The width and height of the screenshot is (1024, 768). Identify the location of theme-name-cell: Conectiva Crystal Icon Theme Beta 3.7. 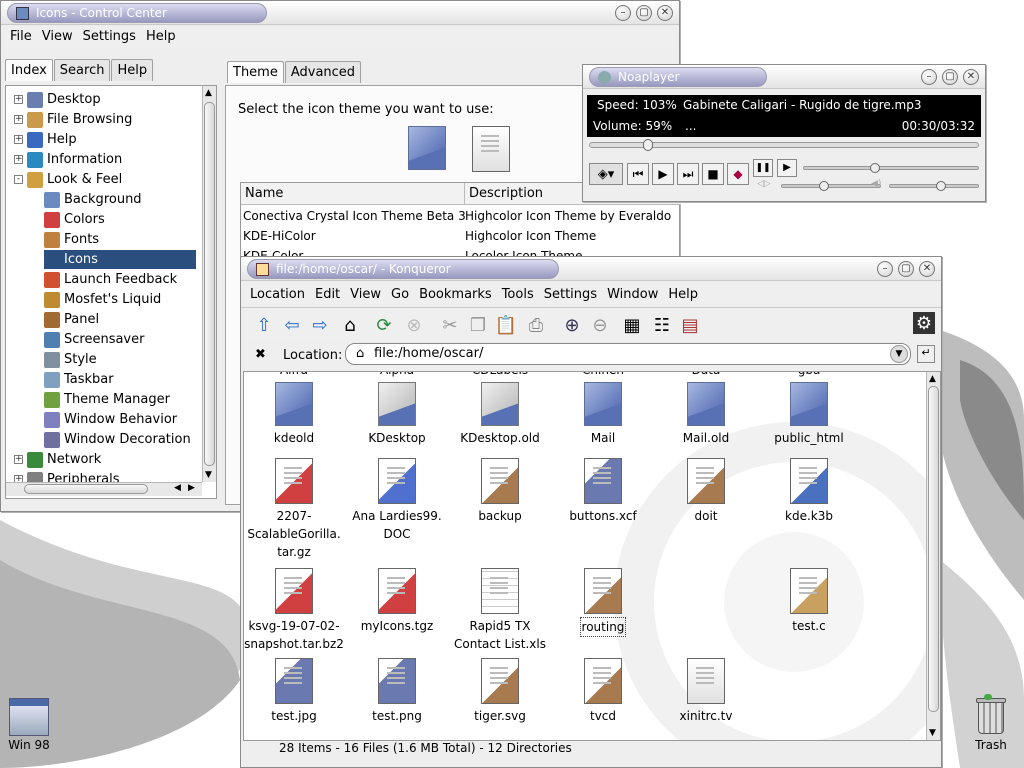
(354, 216).